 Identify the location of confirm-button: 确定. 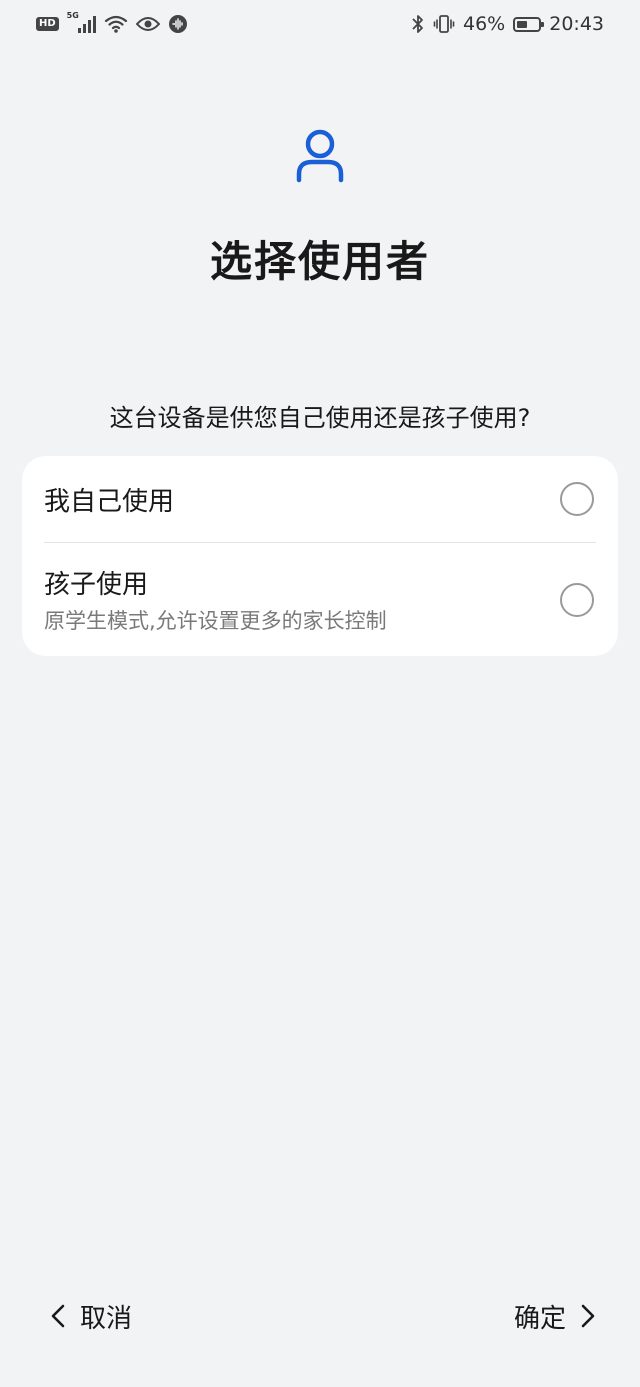
(555, 1316).